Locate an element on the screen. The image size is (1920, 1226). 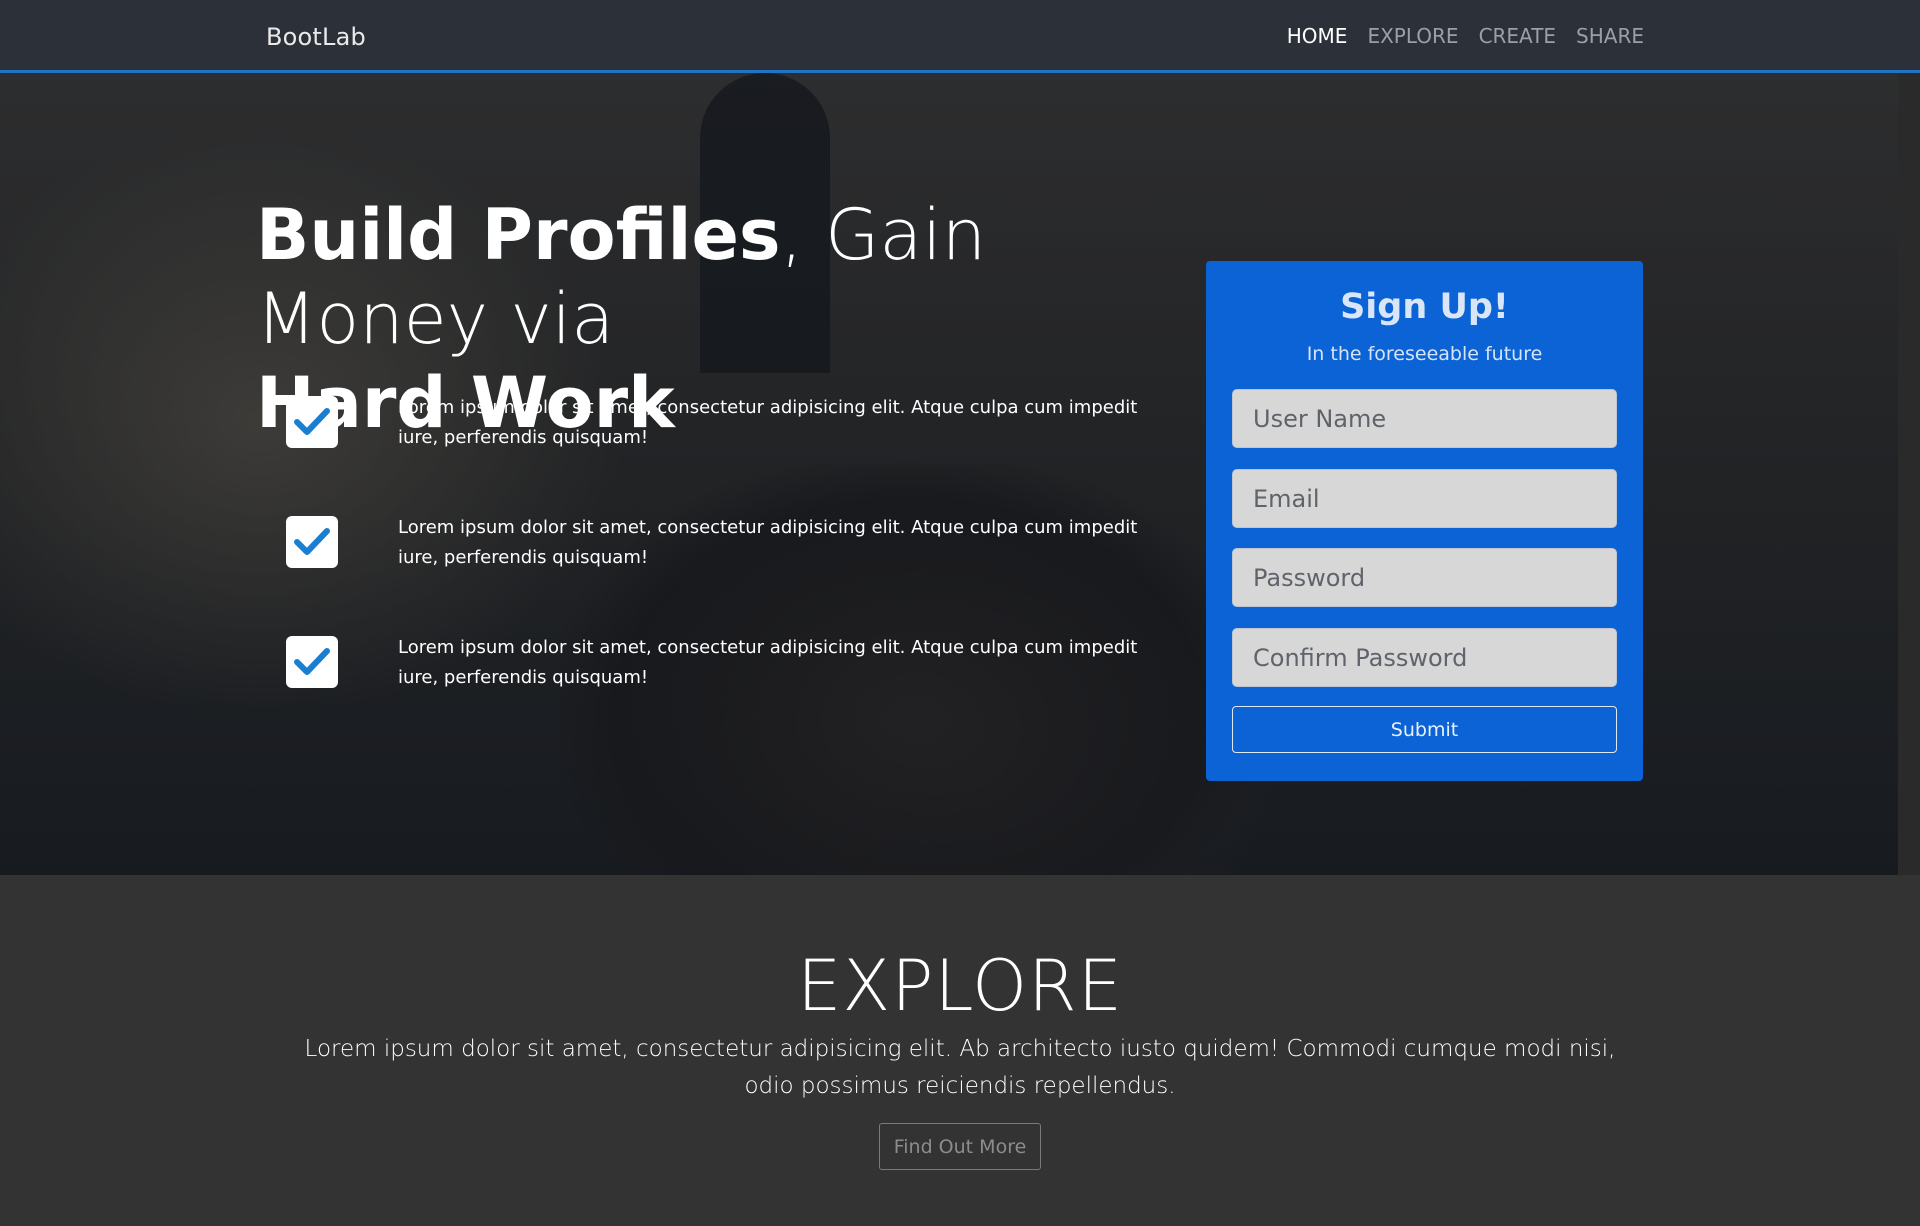
username-field is located at coordinates (1424, 418).